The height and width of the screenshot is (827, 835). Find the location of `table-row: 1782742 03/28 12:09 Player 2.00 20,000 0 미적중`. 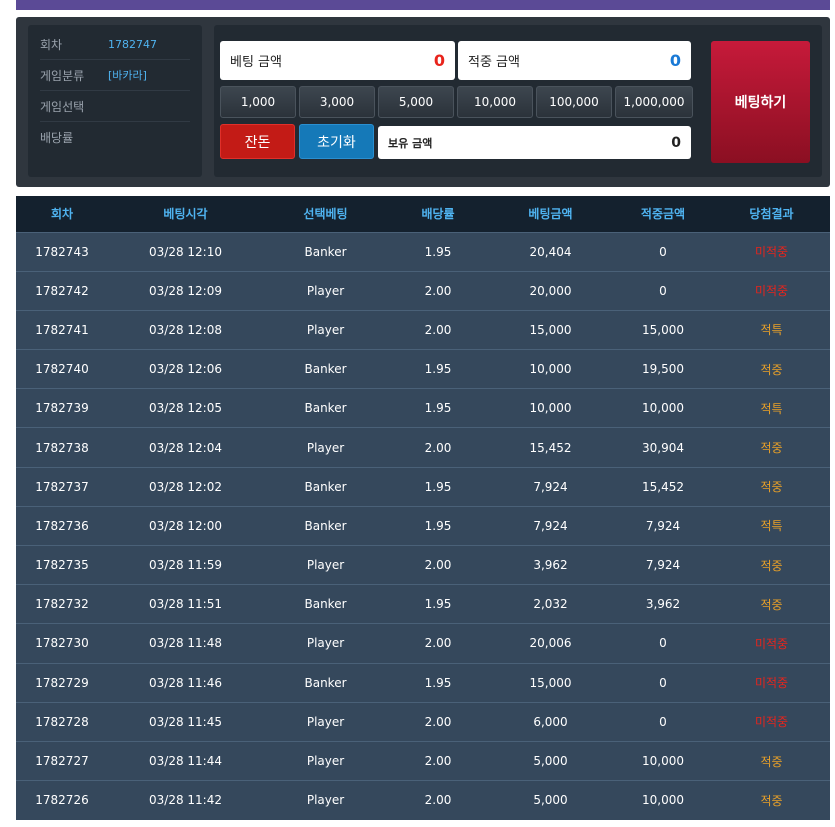

table-row: 1782742 03/28 12:09 Player 2.00 20,000 0 미적중 is located at coordinates (423, 291).